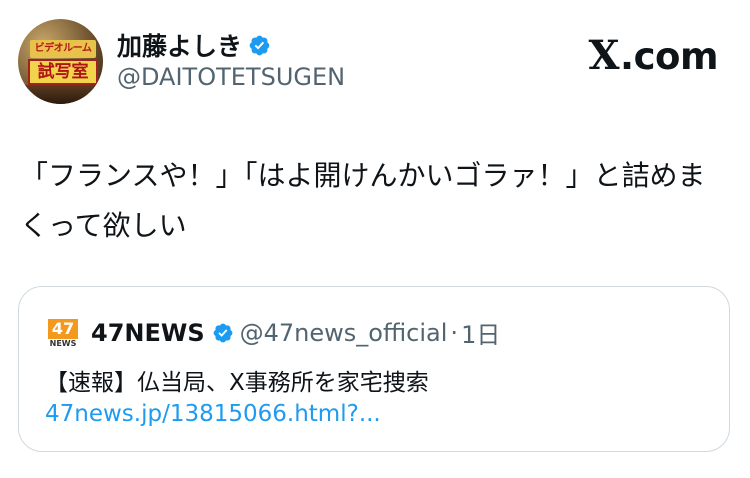 The height and width of the screenshot is (478, 750). I want to click on x-logo-icon: X, so click(604, 55).